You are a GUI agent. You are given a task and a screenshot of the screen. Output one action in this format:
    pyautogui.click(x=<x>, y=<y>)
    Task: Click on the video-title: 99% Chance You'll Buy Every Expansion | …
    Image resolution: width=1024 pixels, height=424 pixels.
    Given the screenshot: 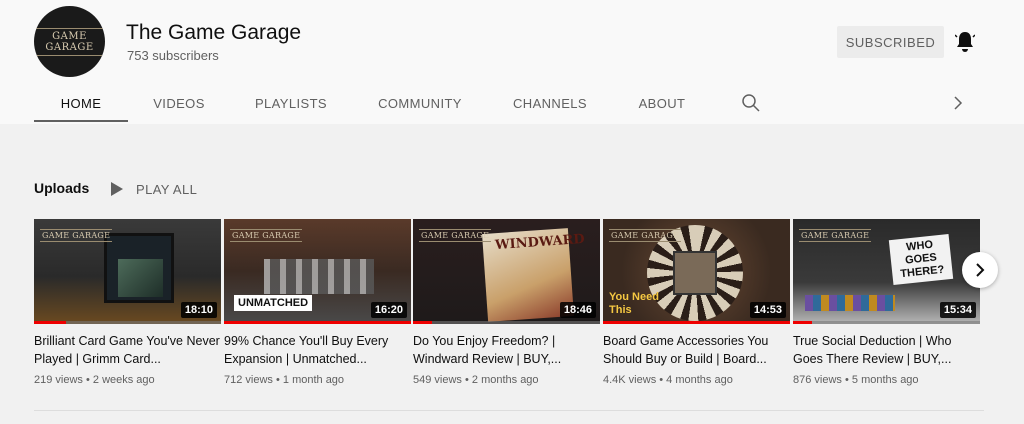 What is the action you would take?
    pyautogui.click(x=317, y=350)
    